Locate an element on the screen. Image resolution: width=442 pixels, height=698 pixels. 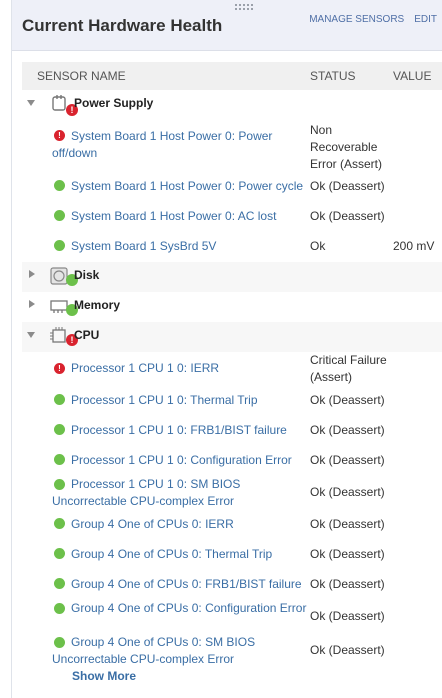
table-row: System Board 1 SysBrd 5V Ok 200 mV is located at coordinates (232, 247).